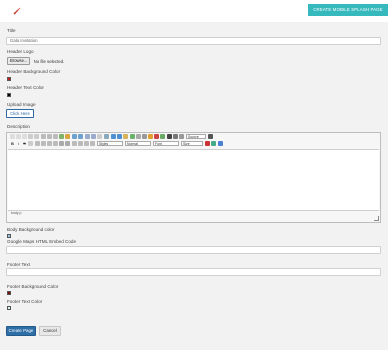 The height and width of the screenshot is (350, 388). Describe the element at coordinates (25, 87) in the screenshot. I see `header-text-color-label: Header Text Color` at that location.